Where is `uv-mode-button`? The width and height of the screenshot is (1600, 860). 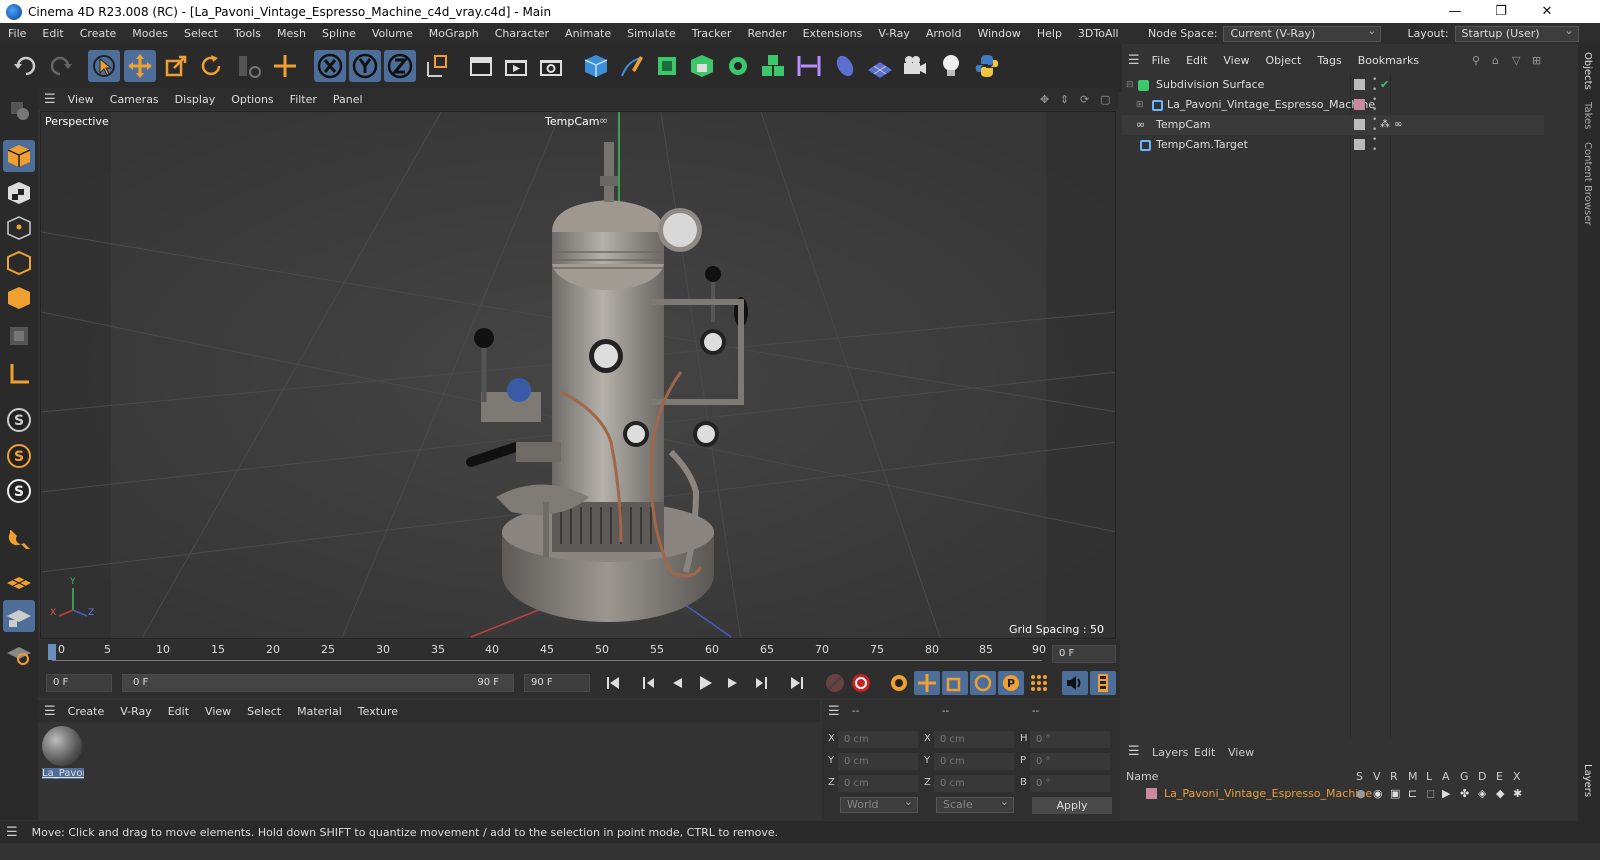
uv-mode-button is located at coordinates (19, 336).